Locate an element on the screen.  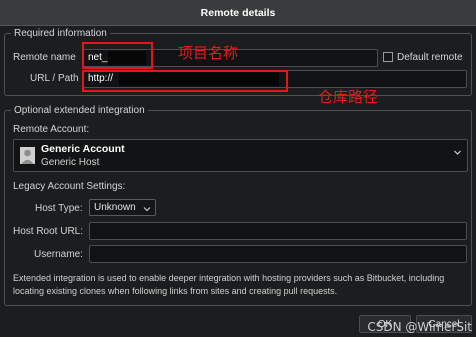
host-type-select: Unknown is located at coordinates (122, 207).